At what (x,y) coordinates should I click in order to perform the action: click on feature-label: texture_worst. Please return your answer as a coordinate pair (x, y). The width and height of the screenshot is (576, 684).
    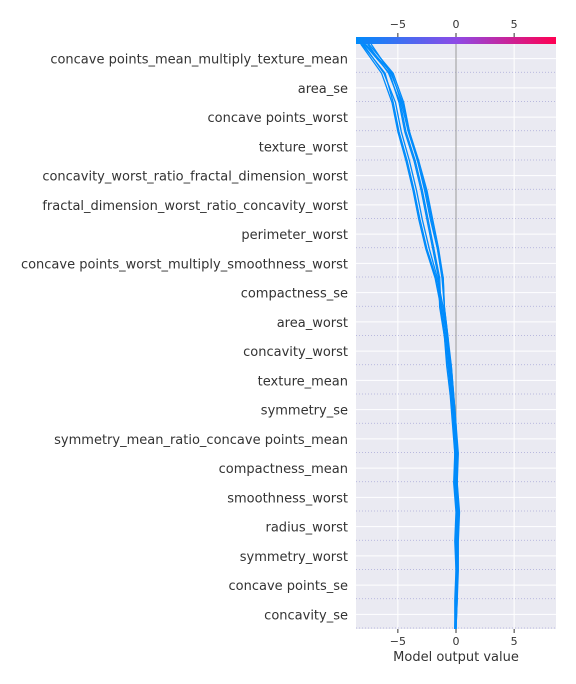
    Looking at the image, I should click on (303, 147).